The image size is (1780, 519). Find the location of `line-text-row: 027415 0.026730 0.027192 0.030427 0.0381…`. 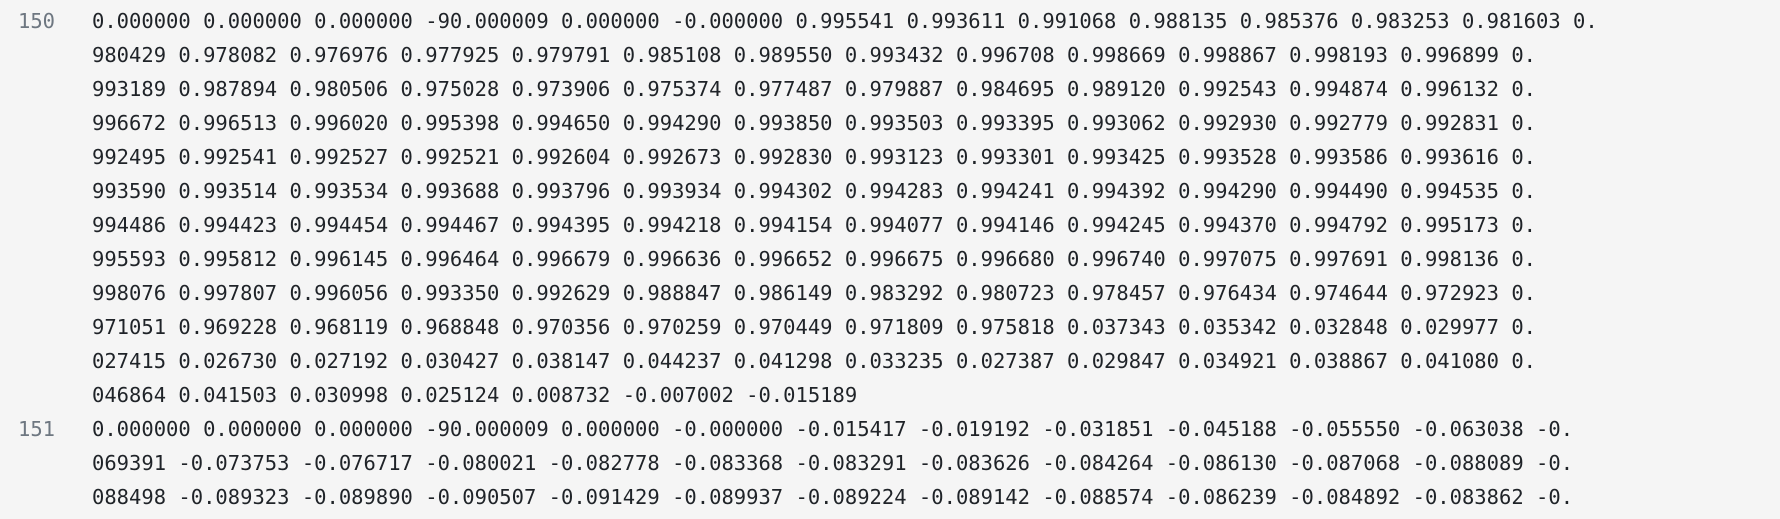

line-text-row: 027415 0.026730 0.027192 0.030427 0.0381… is located at coordinates (814, 361).